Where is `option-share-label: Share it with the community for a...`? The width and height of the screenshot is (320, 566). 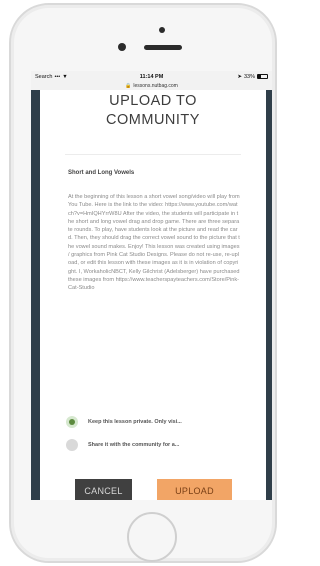
option-share-label: Share it with the community for a... is located at coordinates (134, 445).